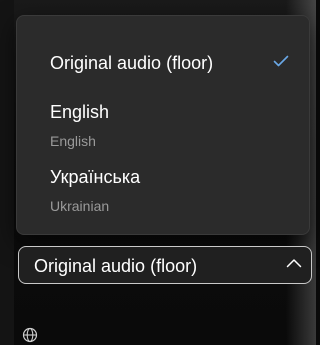 This screenshot has width=320, height=345. Describe the element at coordinates (7, 172) in the screenshot. I see `left-panel-edge` at that location.